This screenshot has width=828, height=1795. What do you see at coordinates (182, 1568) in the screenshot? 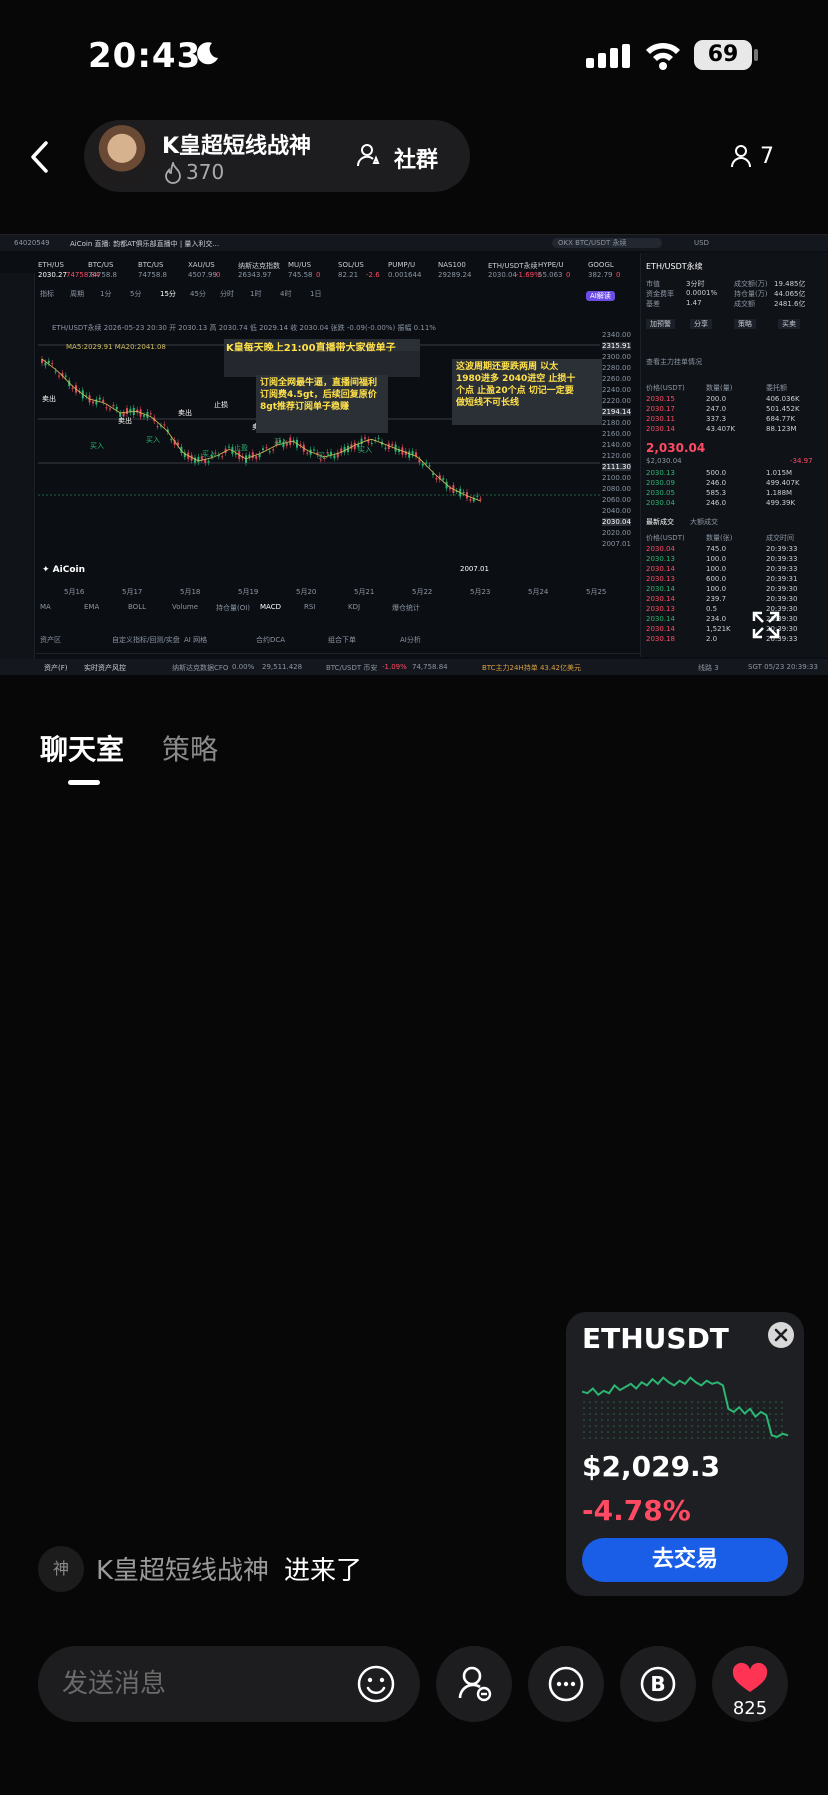
I see `join-user-name: K皇超短线战神` at bounding box center [182, 1568].